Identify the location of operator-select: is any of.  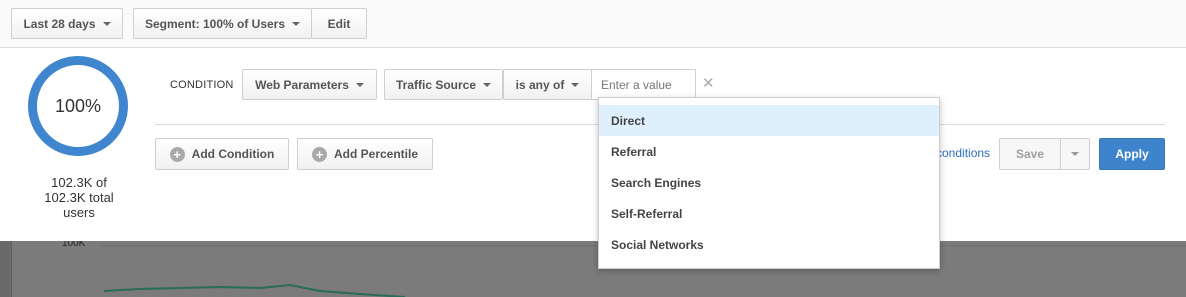
(547, 84).